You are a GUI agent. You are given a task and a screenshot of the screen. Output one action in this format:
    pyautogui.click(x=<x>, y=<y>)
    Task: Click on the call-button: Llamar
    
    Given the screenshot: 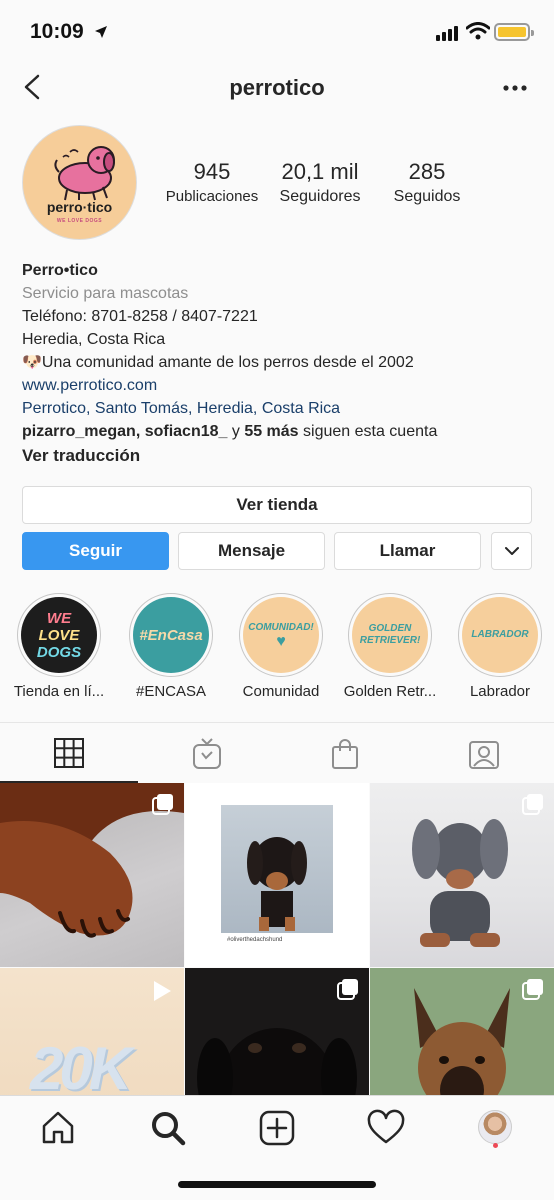 What is the action you would take?
    pyautogui.click(x=407, y=551)
    